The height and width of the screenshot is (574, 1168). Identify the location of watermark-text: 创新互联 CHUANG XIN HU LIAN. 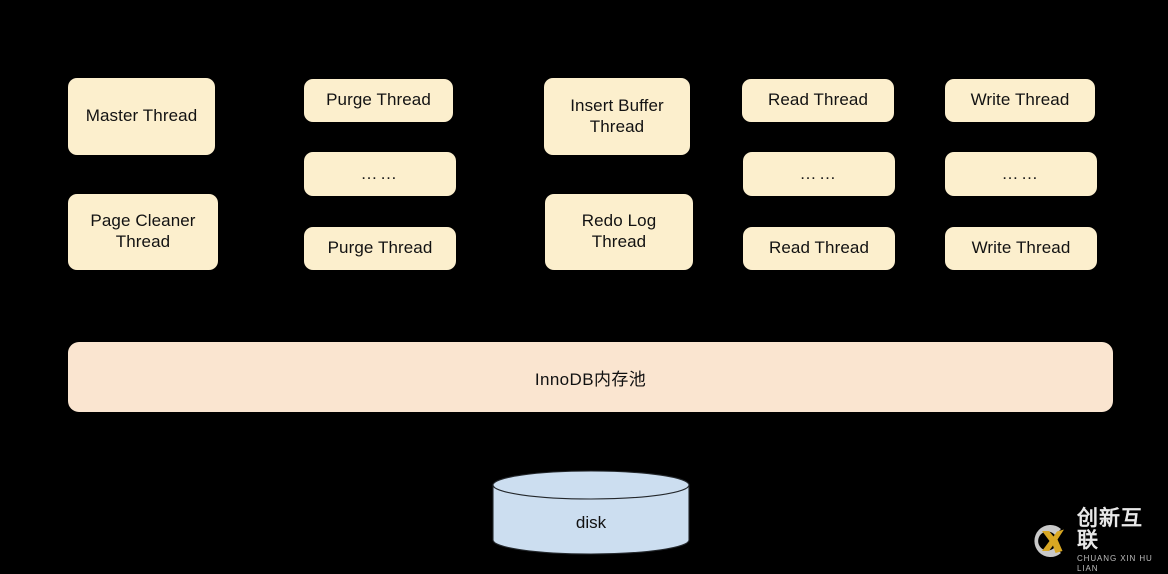
(1118, 540).